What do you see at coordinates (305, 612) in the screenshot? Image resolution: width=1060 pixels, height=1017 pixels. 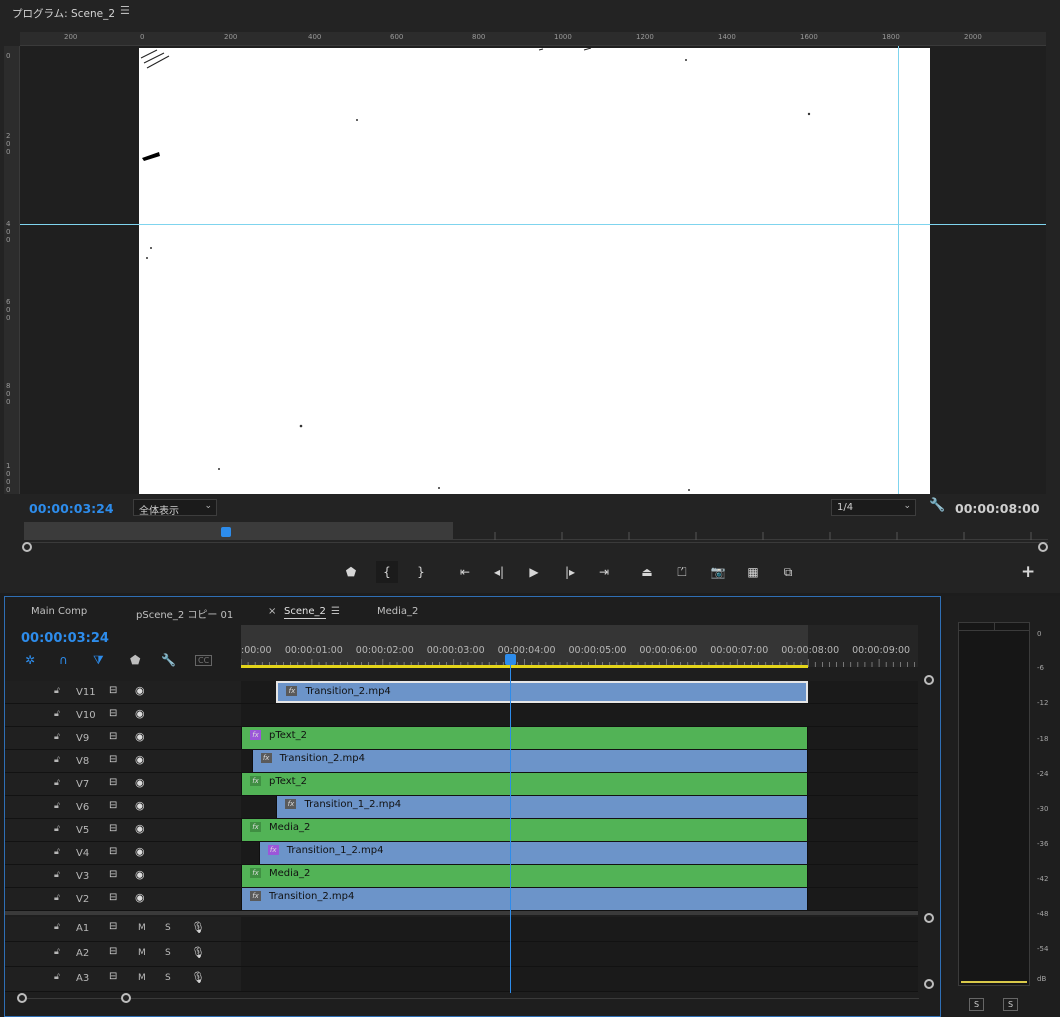 I see `tab-scene-2: Scene_2` at bounding box center [305, 612].